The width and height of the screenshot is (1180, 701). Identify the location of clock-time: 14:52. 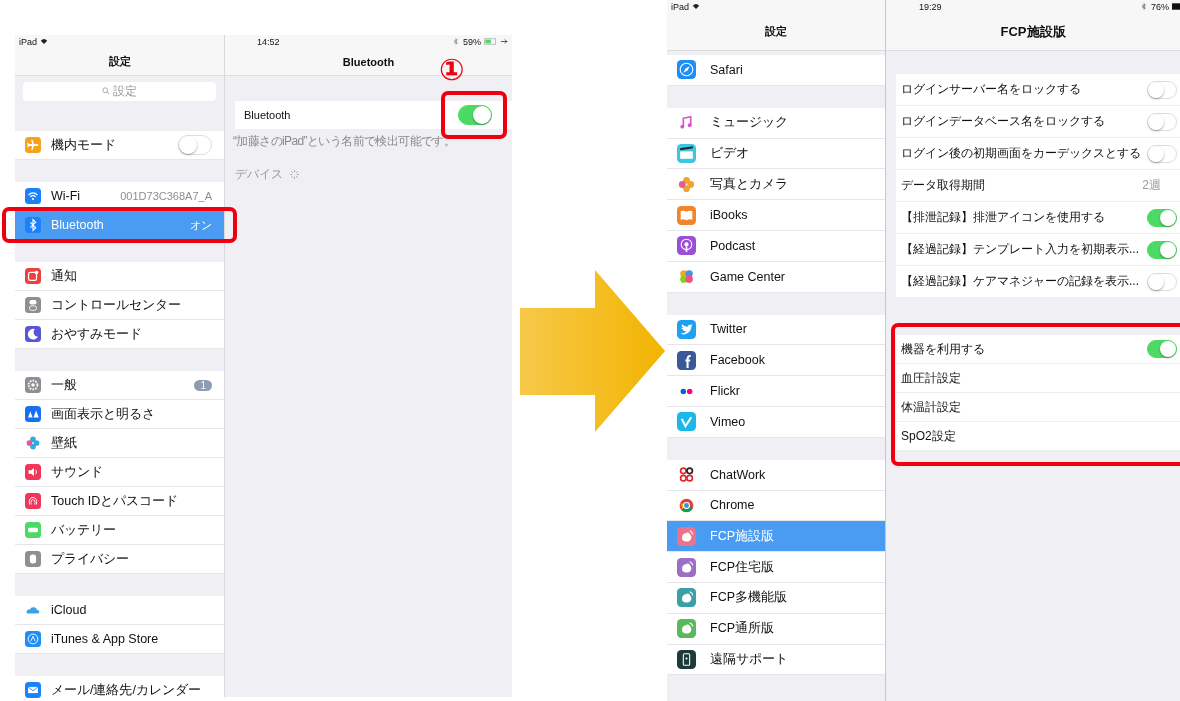
(268, 41).